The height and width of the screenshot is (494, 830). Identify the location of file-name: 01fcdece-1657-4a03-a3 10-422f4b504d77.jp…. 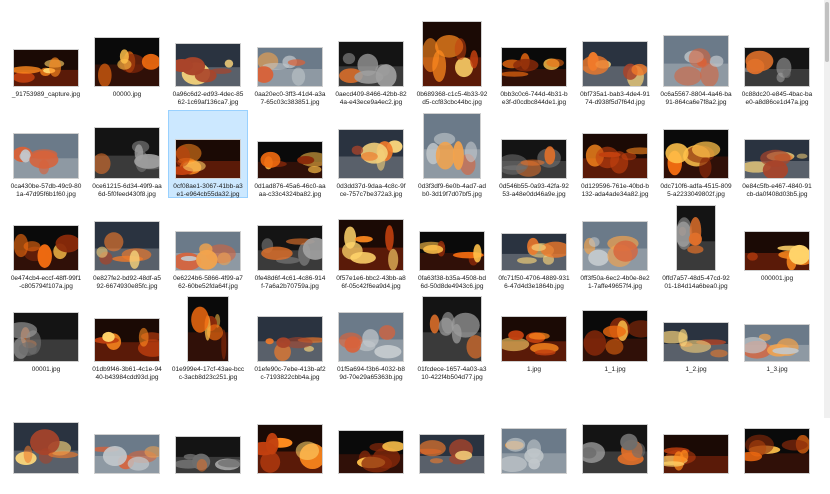
(452, 373).